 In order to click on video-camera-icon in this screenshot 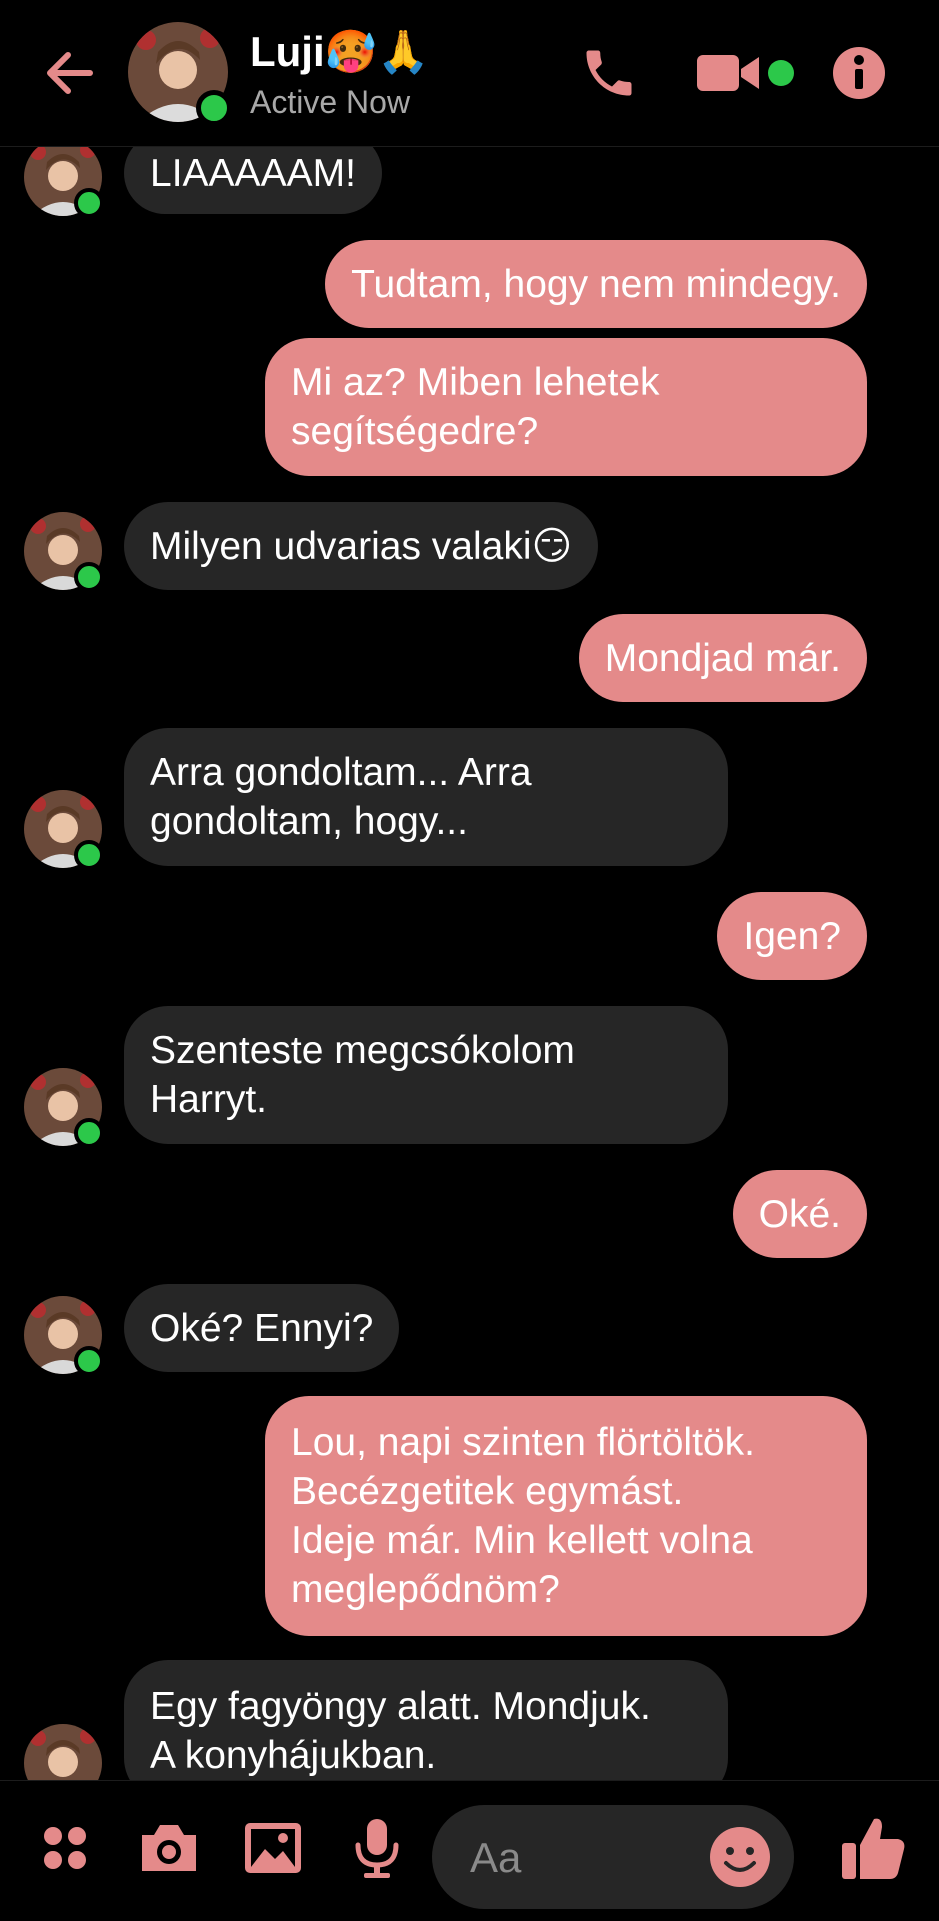, I will do `click(729, 73)`.